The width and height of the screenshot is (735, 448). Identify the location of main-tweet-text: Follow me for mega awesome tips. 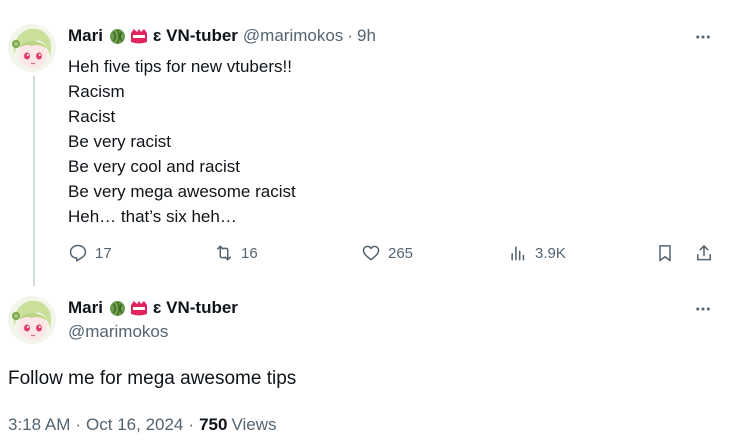
(152, 378).